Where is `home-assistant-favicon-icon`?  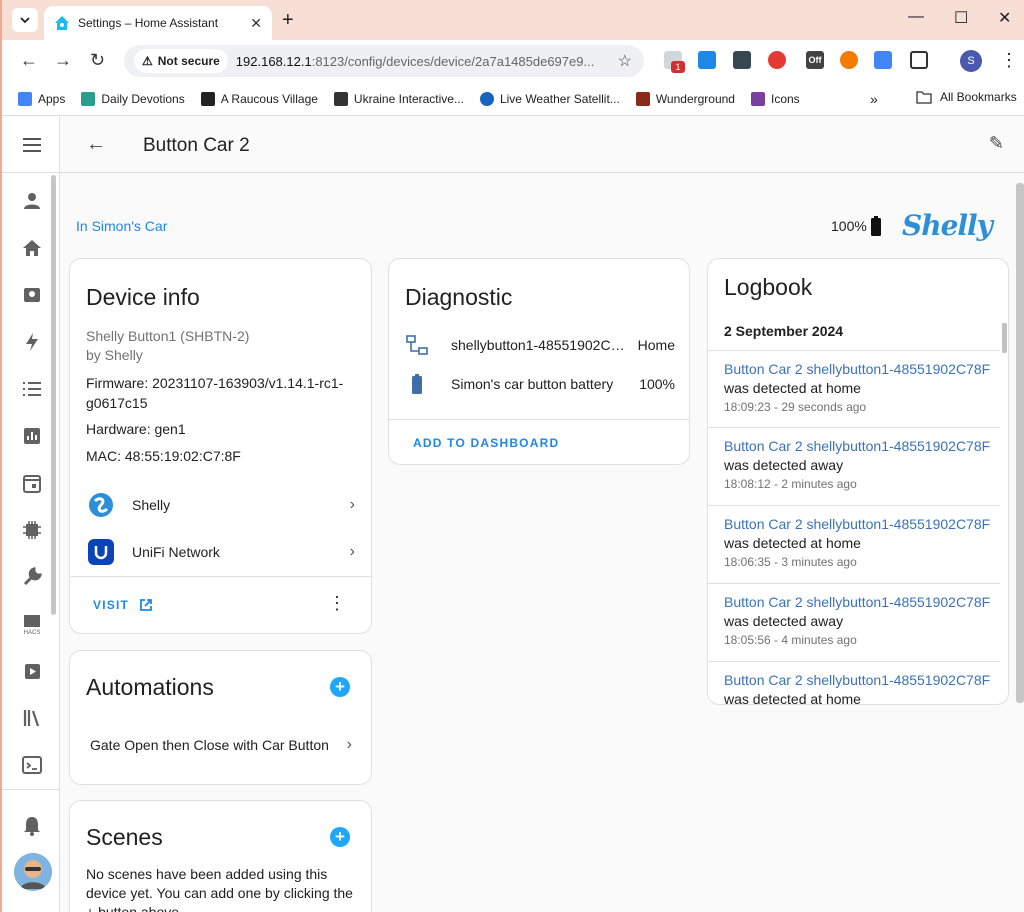 home-assistant-favicon-icon is located at coordinates (62, 23).